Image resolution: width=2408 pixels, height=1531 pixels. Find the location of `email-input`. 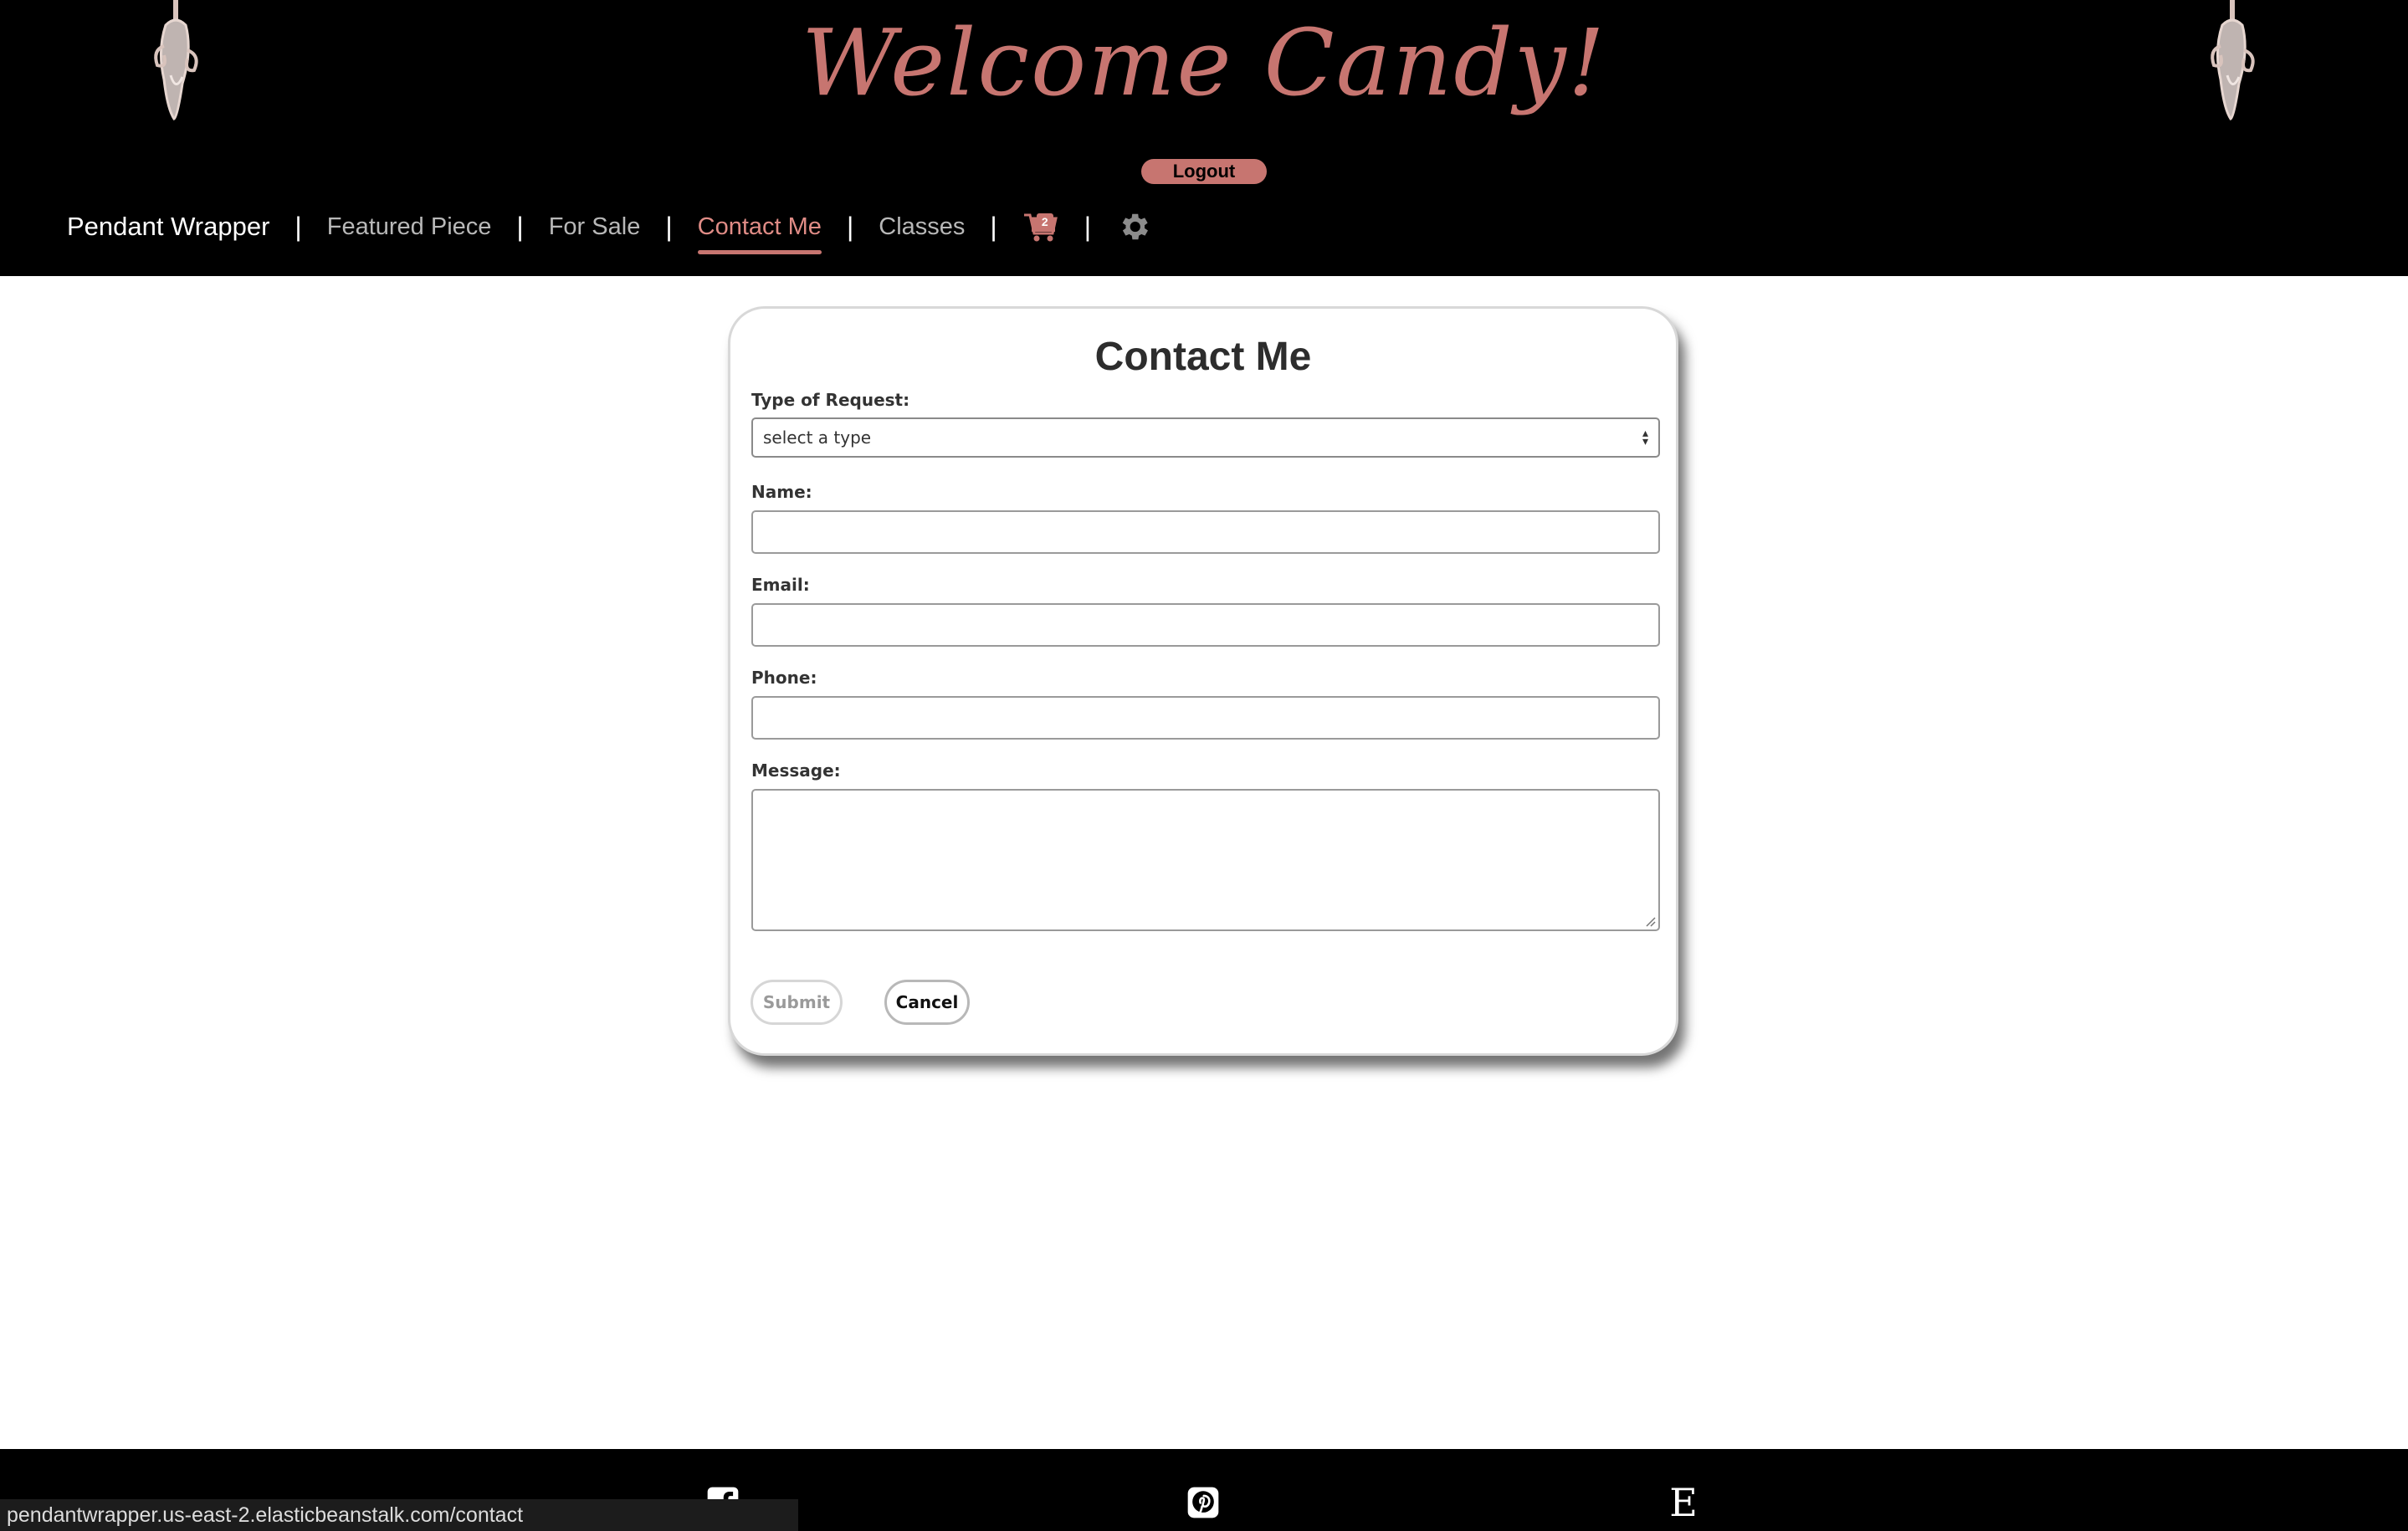

email-input is located at coordinates (1205, 625).